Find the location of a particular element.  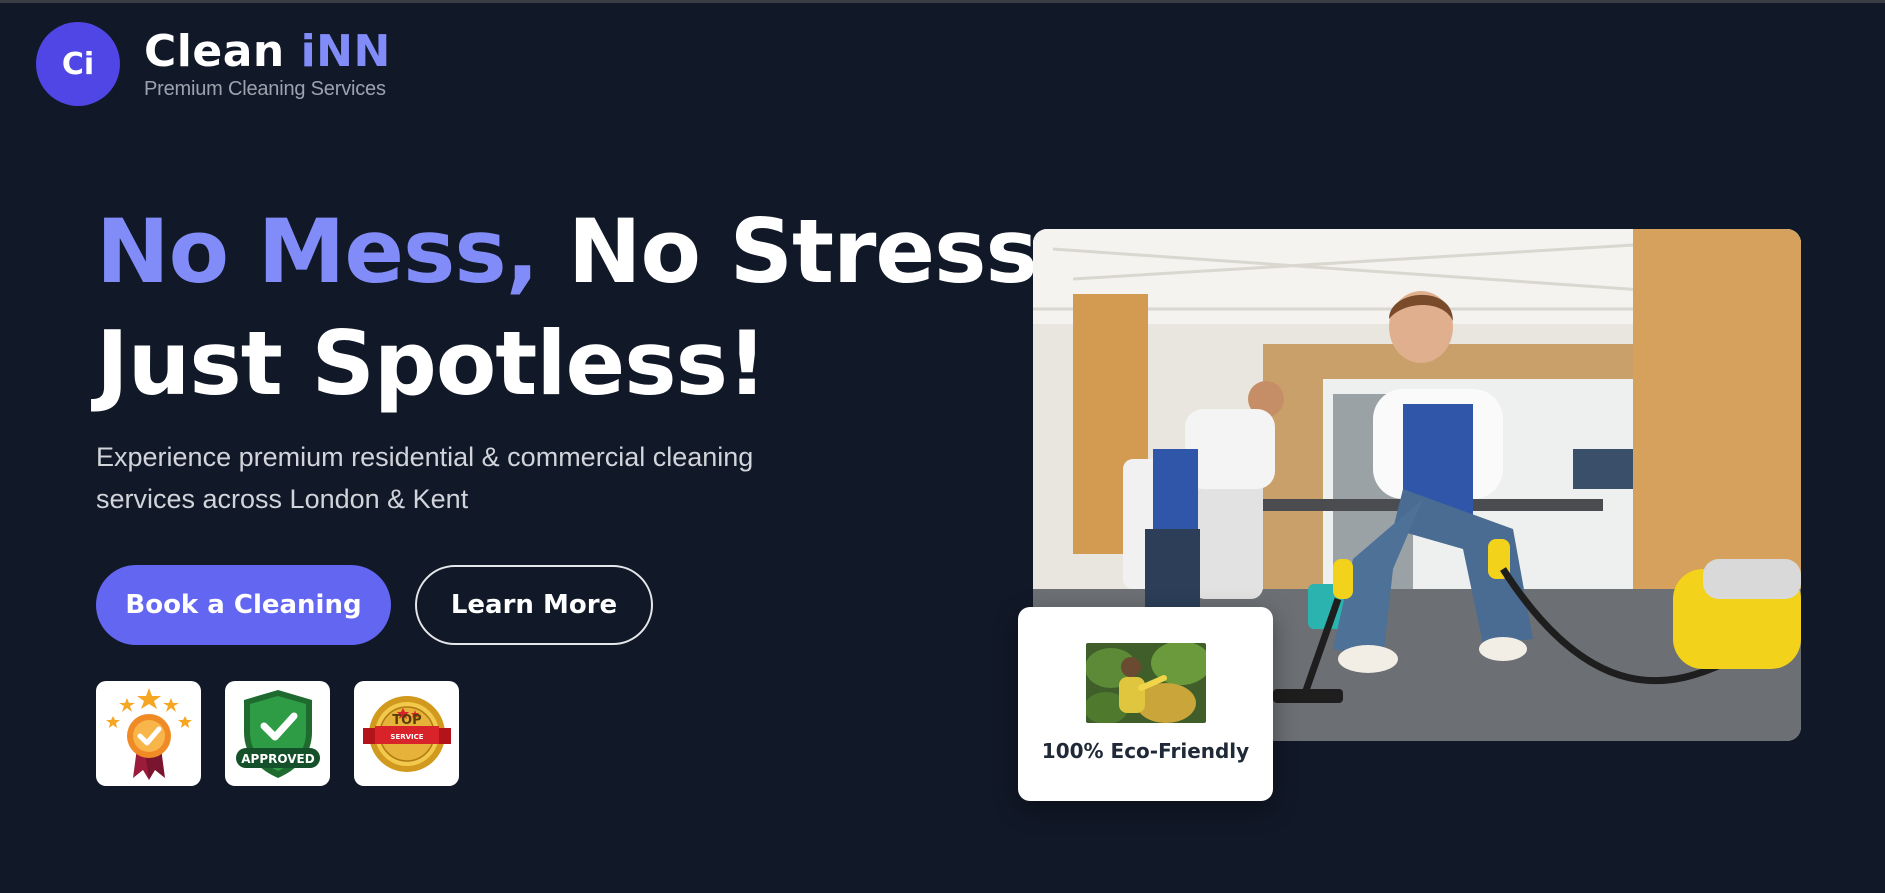

top-service-seal-icon: TOP SERVICE is located at coordinates (406, 733).